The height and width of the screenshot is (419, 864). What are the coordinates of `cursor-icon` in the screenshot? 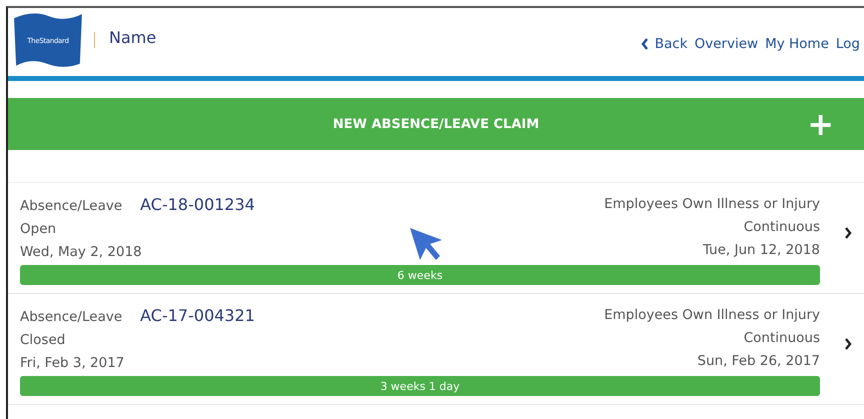 It's located at (426, 244).